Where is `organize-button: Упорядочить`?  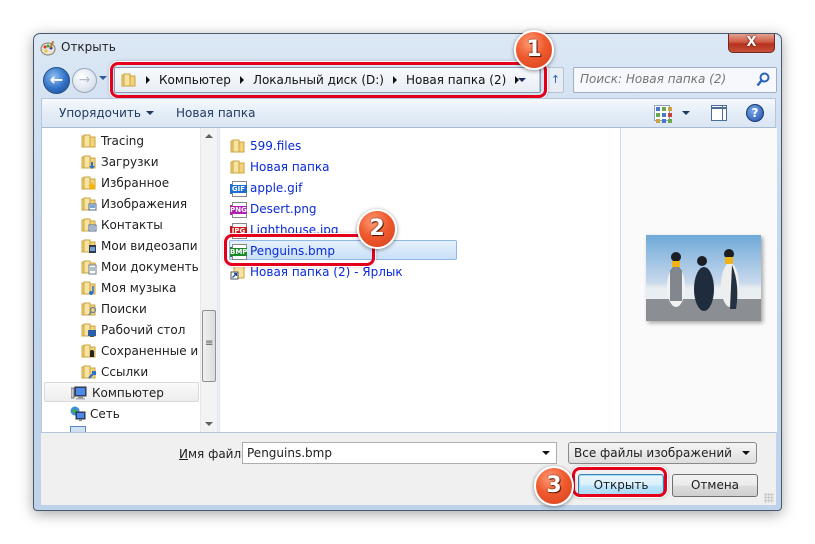
organize-button: Упорядочить is located at coordinates (106, 113).